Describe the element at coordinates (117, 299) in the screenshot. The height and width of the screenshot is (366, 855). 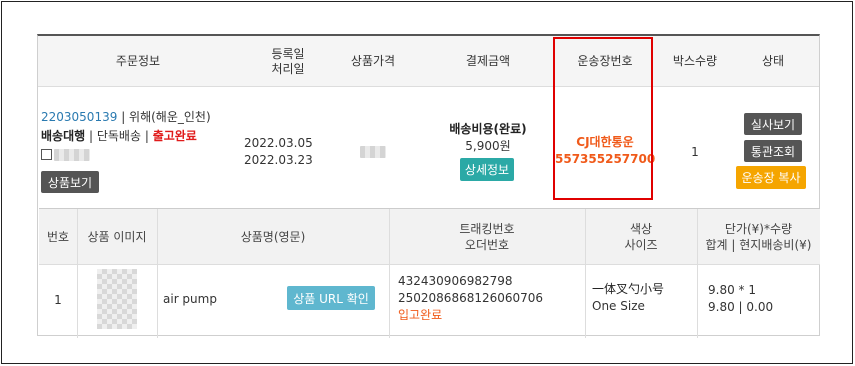
I see `product-image-thumbnail` at that location.